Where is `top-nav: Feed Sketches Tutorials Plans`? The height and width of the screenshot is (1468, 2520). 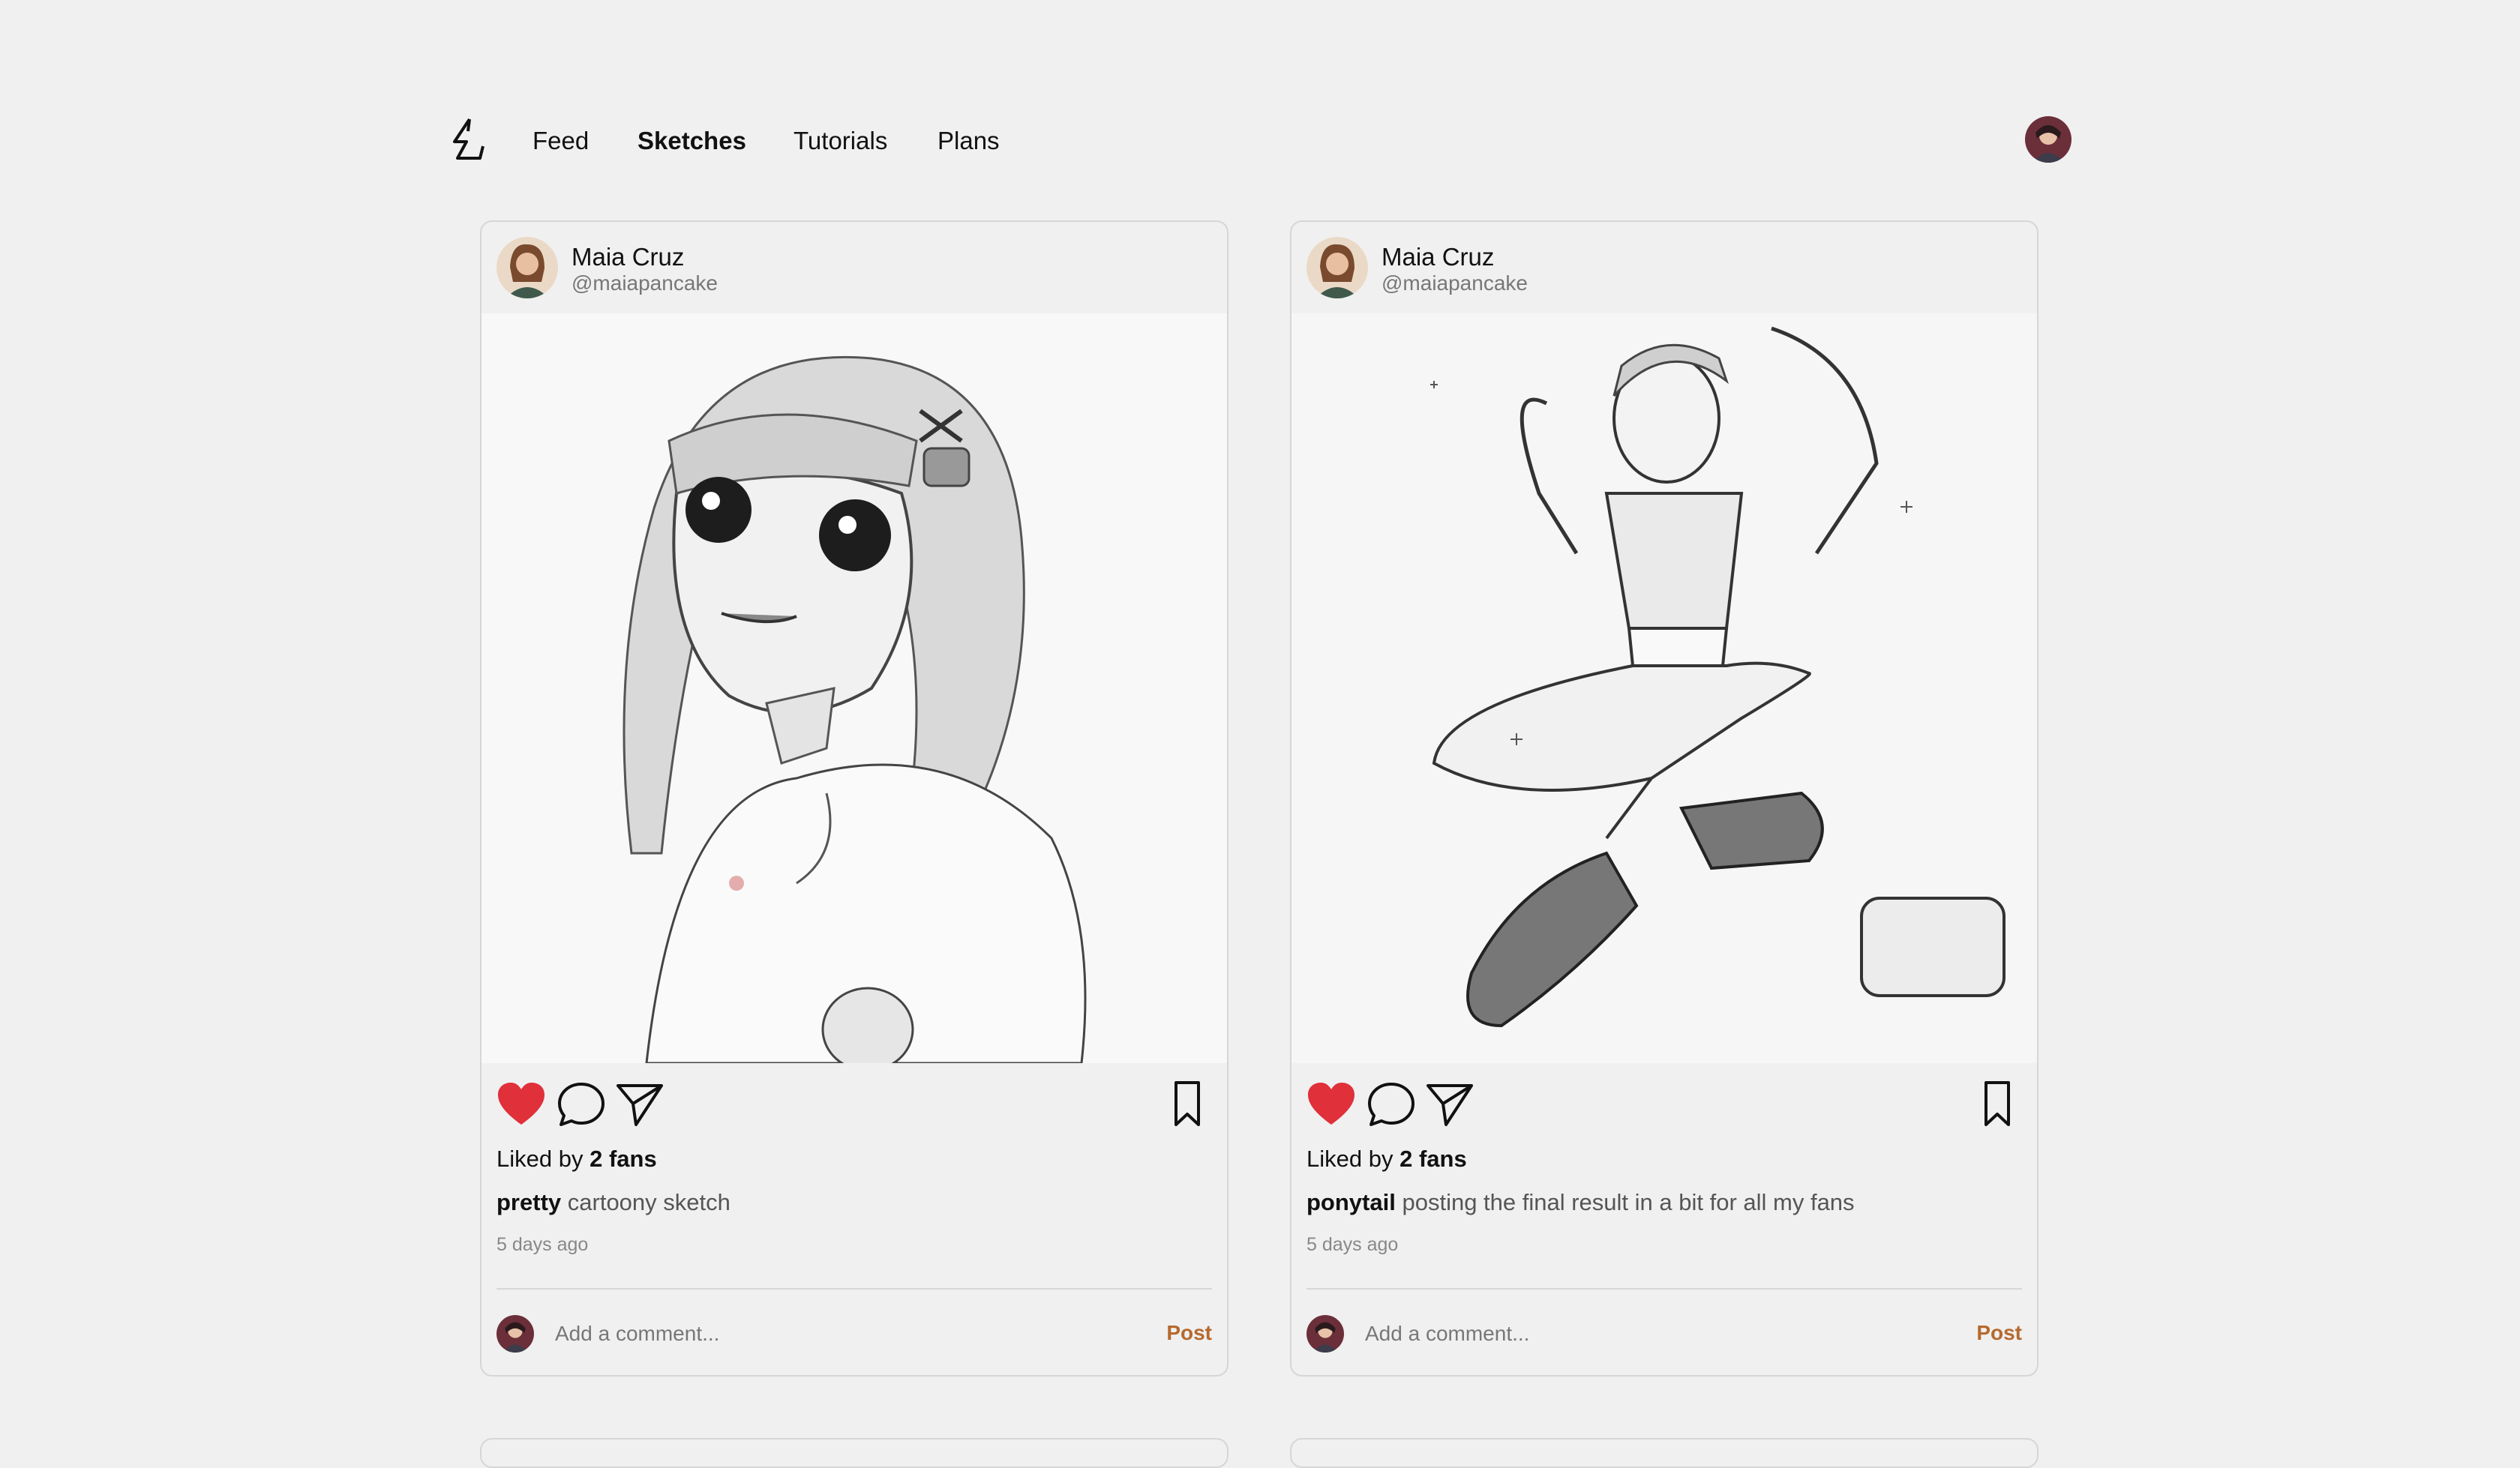 top-nav: Feed Sketches Tutorials Plans is located at coordinates (1261, 142).